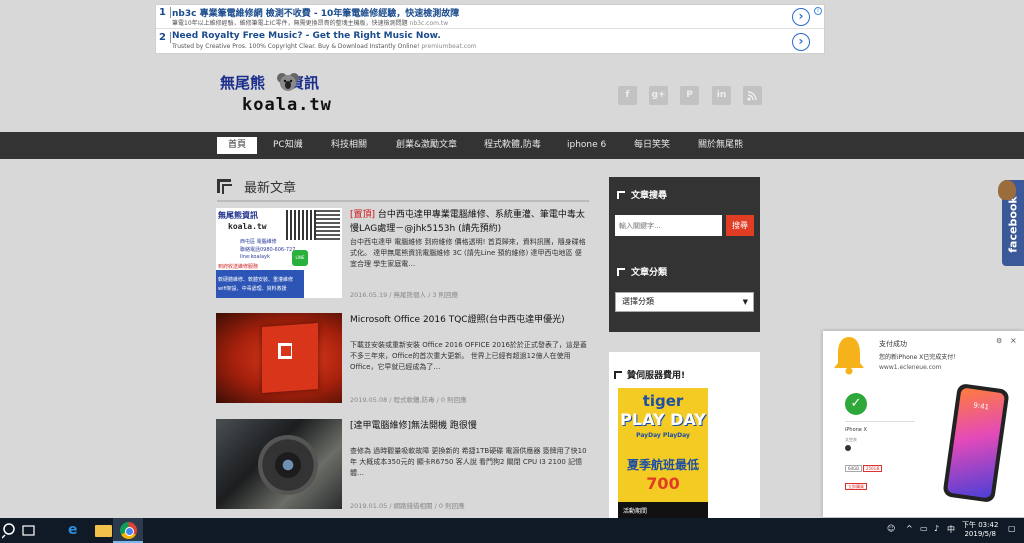 Image resolution: width=1024 pixels, height=543 pixels. Describe the element at coordinates (470, 426) in the screenshot. I see `post-title: [達甲電腦維修]無法開機 跑很慢` at that location.